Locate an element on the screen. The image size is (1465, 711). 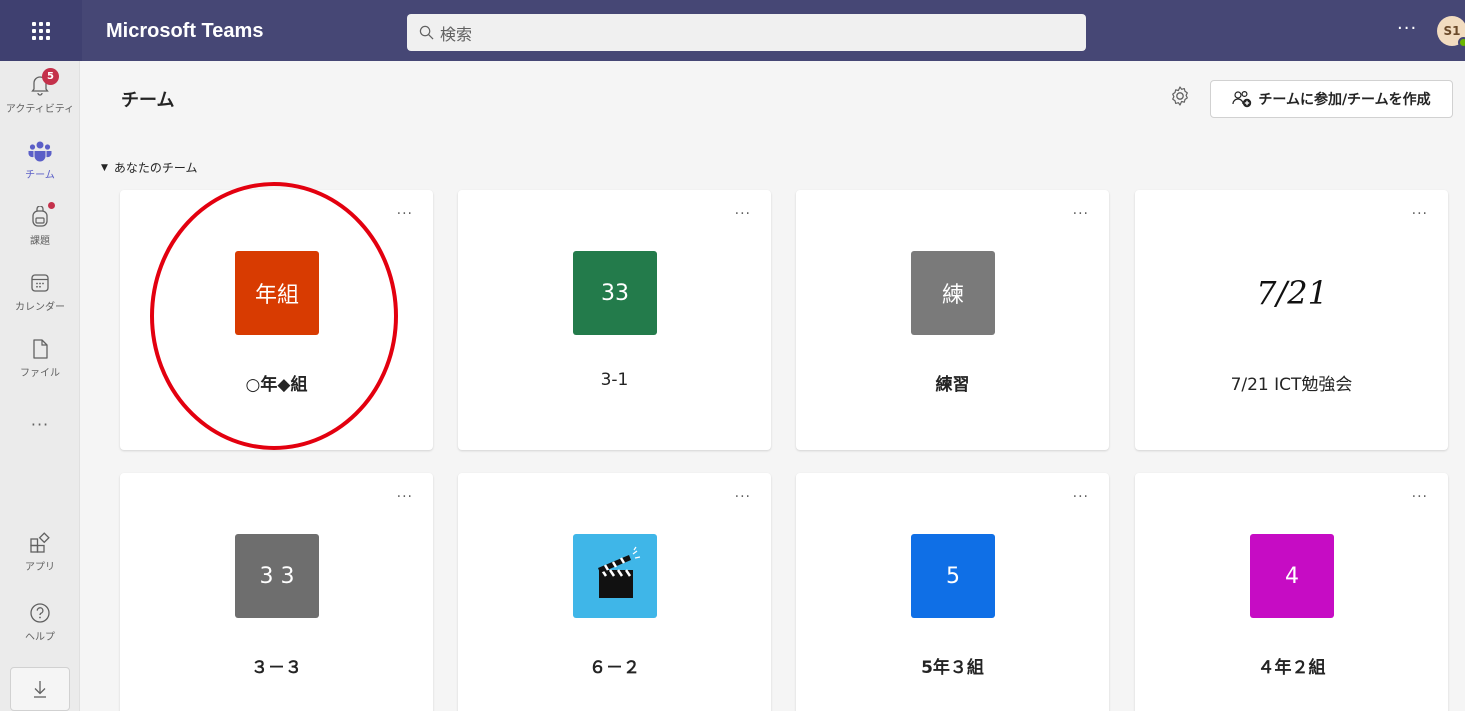
team-avatar-text: 33 is located at coordinates (615, 293).